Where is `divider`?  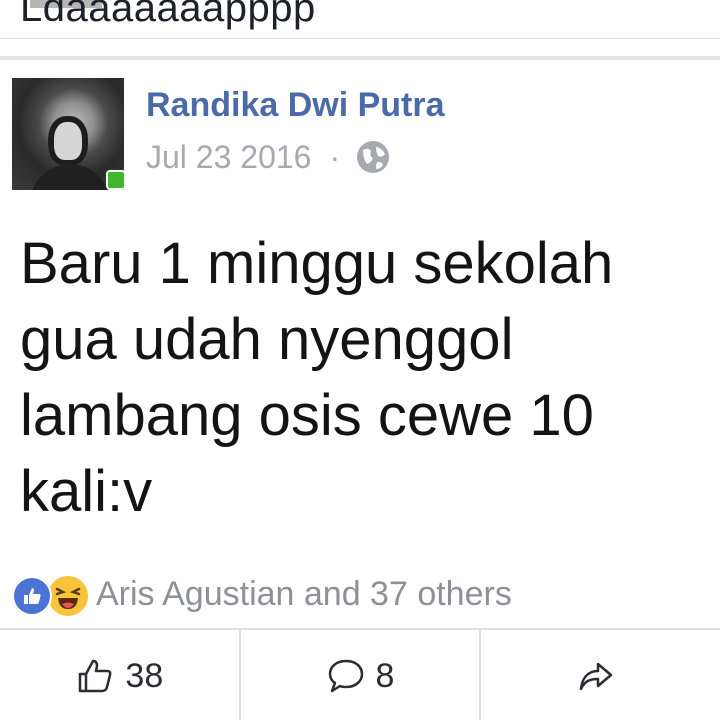 divider is located at coordinates (360, 38).